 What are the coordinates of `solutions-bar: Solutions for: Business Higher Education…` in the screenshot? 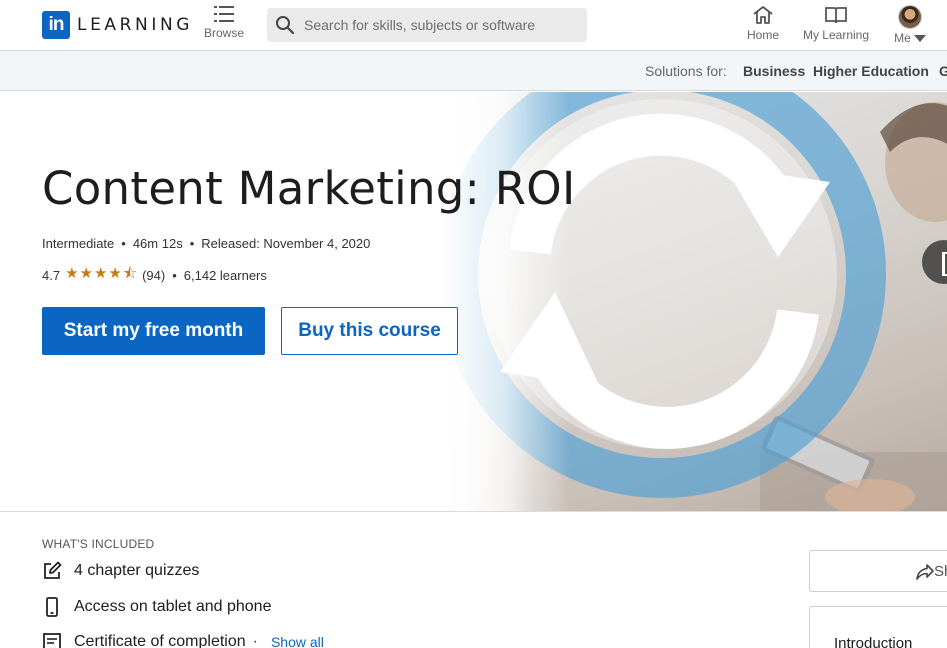 It's located at (473, 71).